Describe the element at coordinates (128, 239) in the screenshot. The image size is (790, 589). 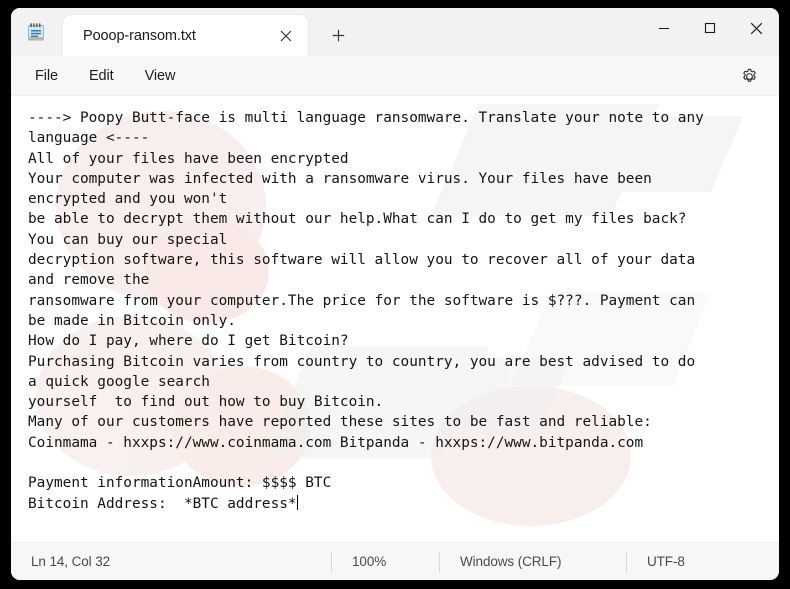
I see `doc-line: You can buy our special` at that location.